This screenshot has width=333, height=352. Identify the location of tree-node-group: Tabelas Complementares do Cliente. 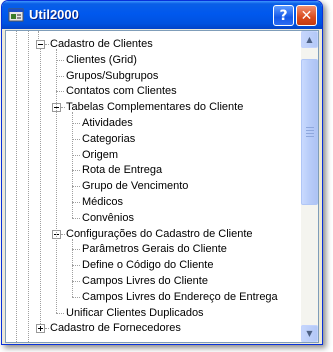
(153, 107).